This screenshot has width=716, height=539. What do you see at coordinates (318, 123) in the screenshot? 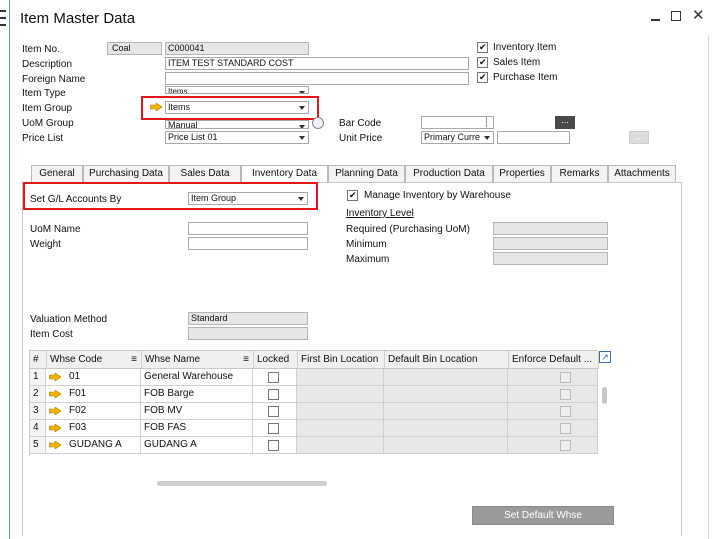
I see `uom-group-info-icon` at bounding box center [318, 123].